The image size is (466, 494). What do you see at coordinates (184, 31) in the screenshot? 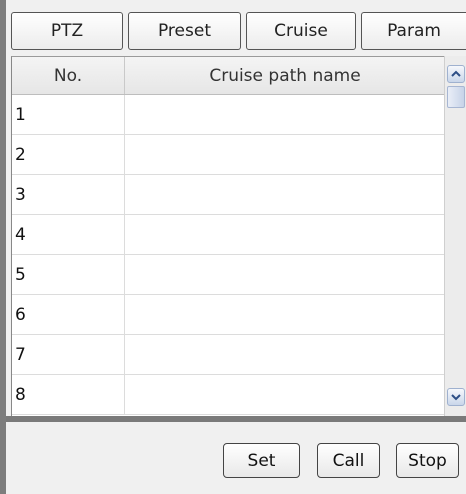
I see `tab-preset: Preset` at bounding box center [184, 31].